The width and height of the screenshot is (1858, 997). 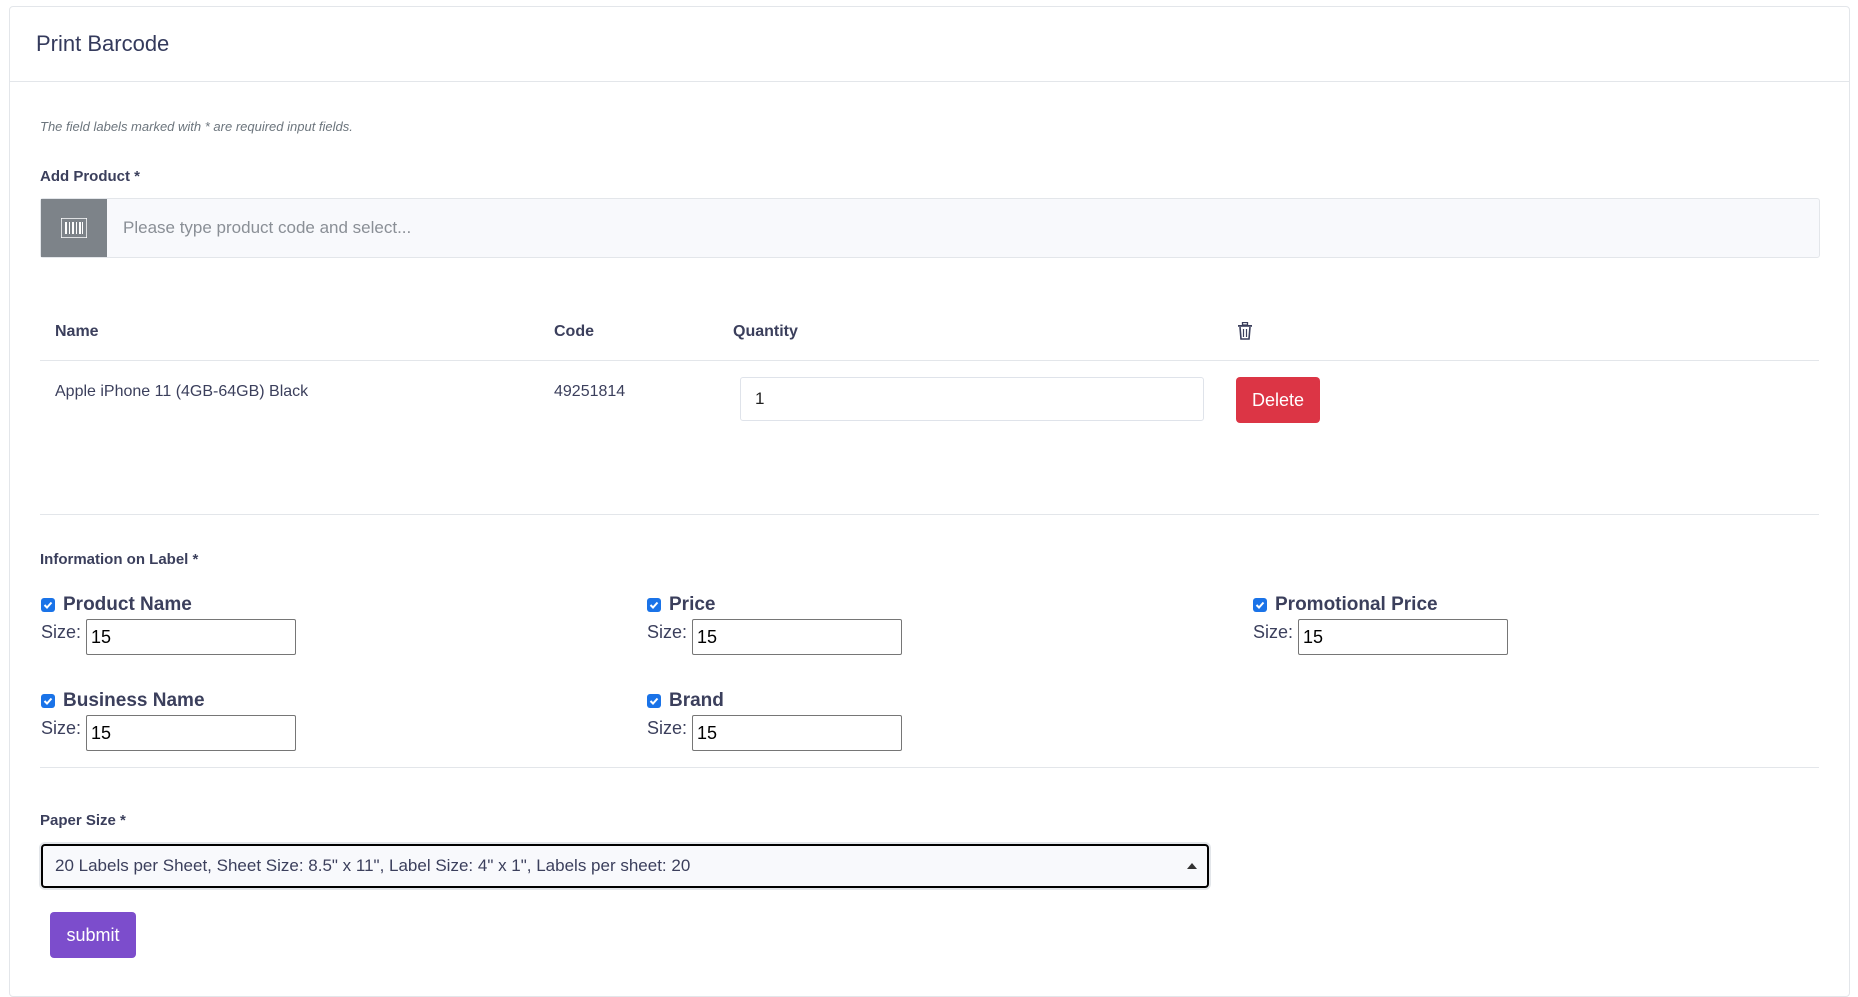 I want to click on delete-button: Delete, so click(x=1278, y=400).